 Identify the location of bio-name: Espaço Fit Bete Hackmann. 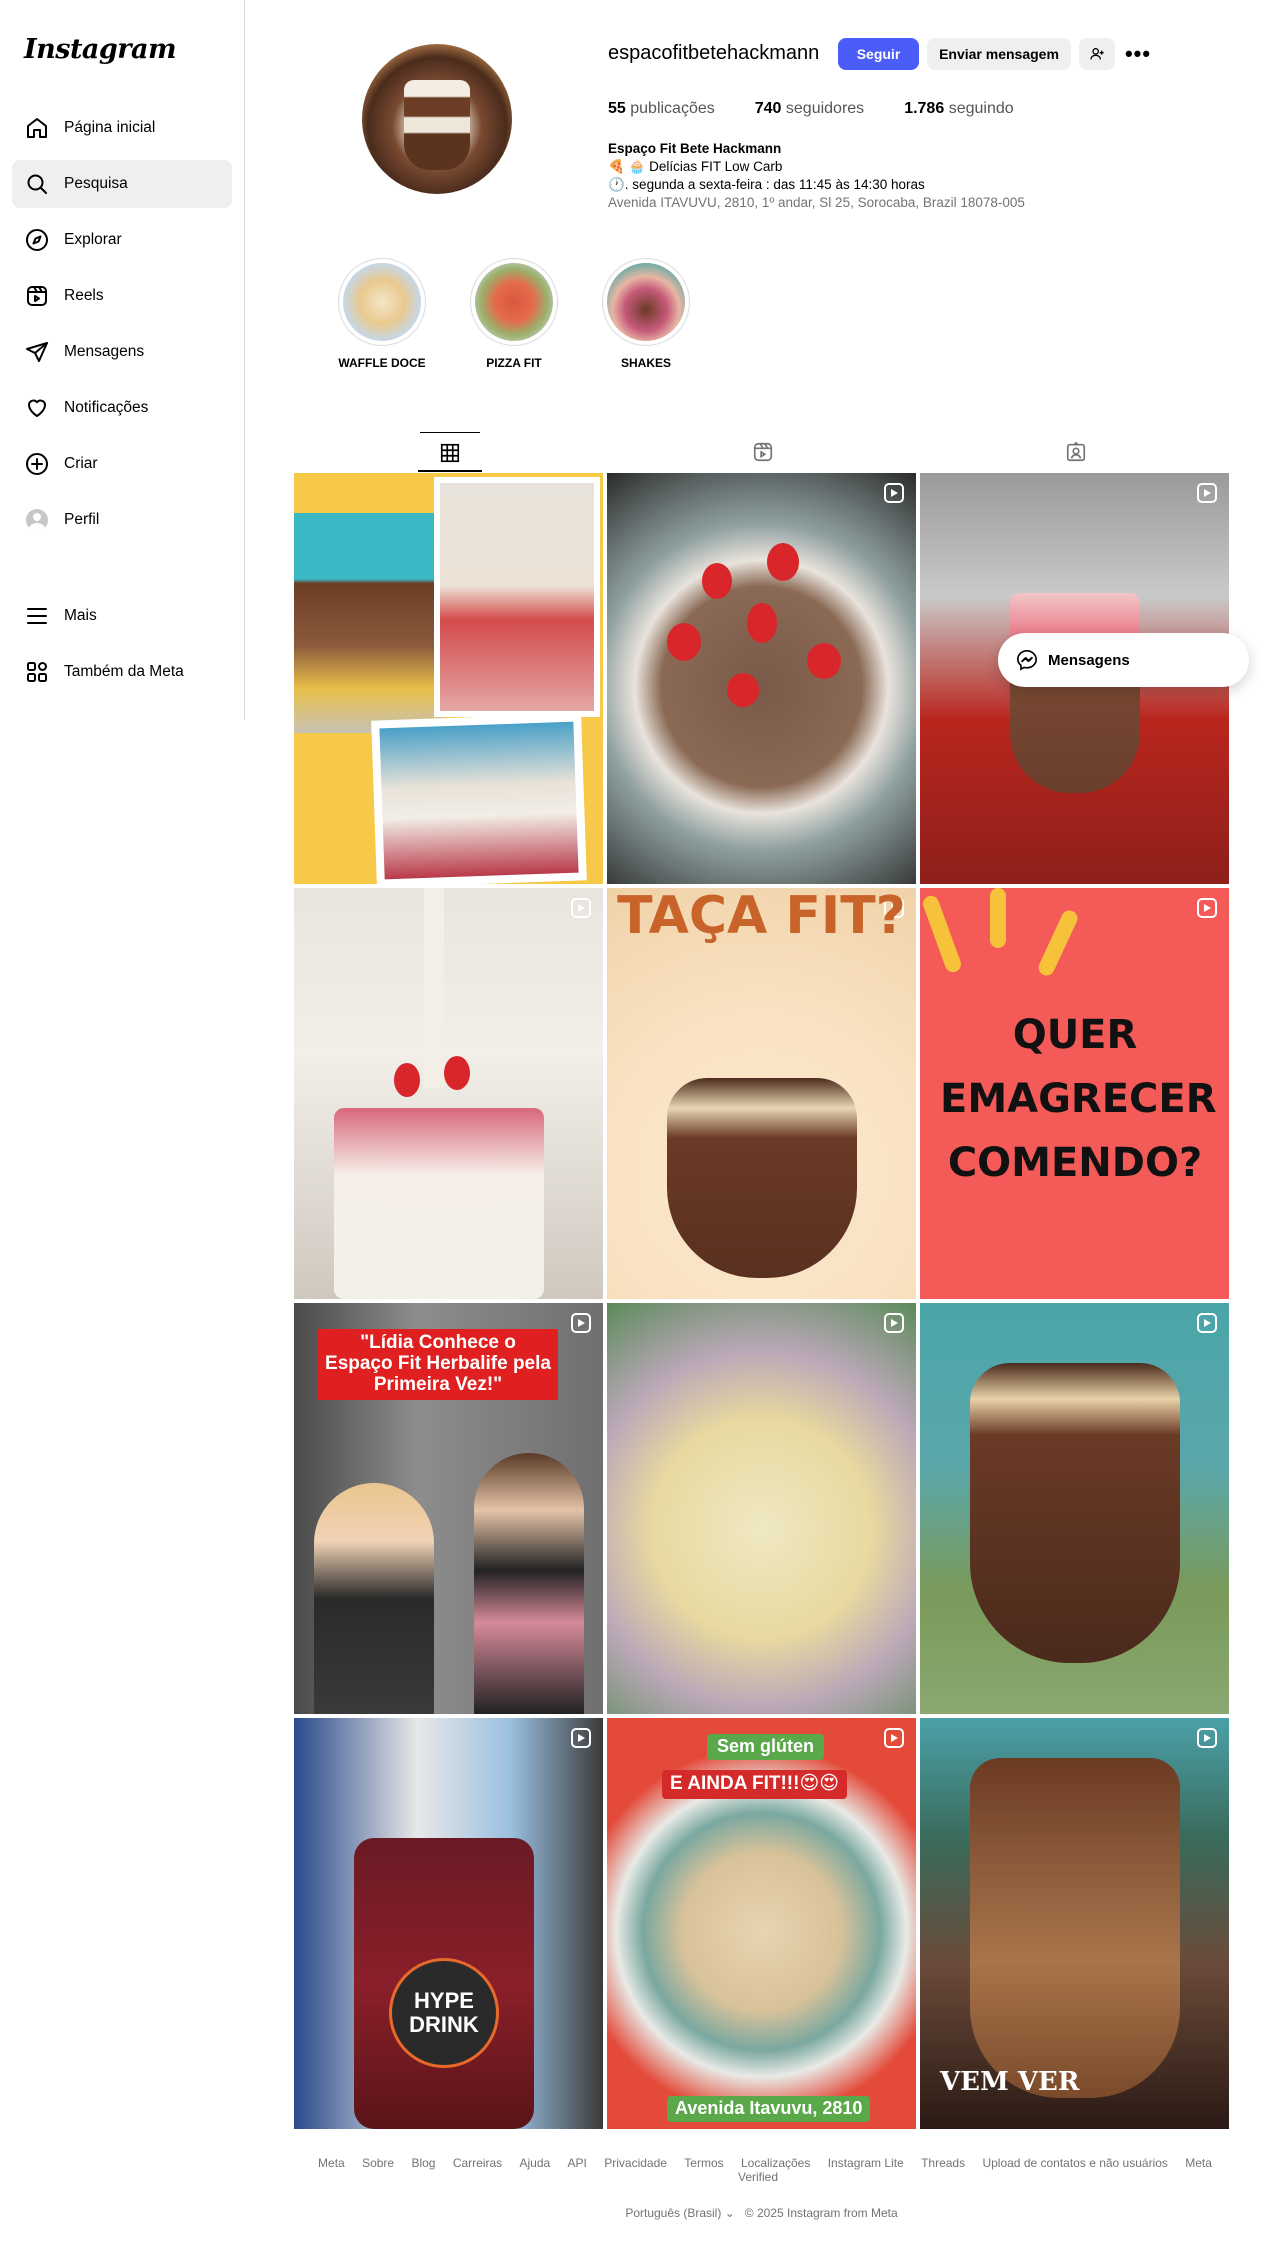
(695, 148).